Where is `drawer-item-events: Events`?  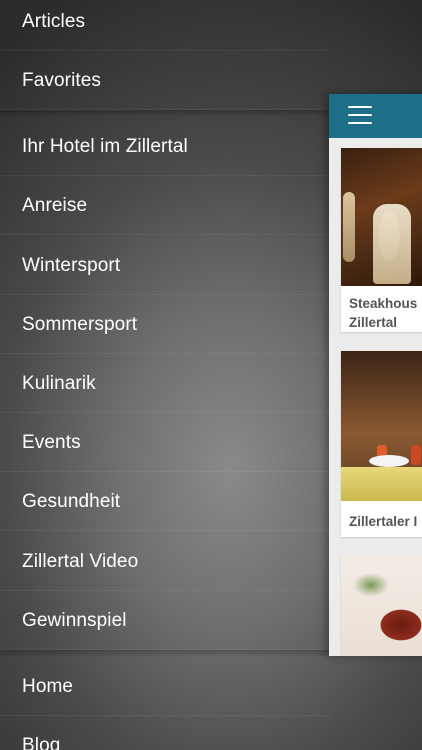
drawer-item-events: Events is located at coordinates (165, 442).